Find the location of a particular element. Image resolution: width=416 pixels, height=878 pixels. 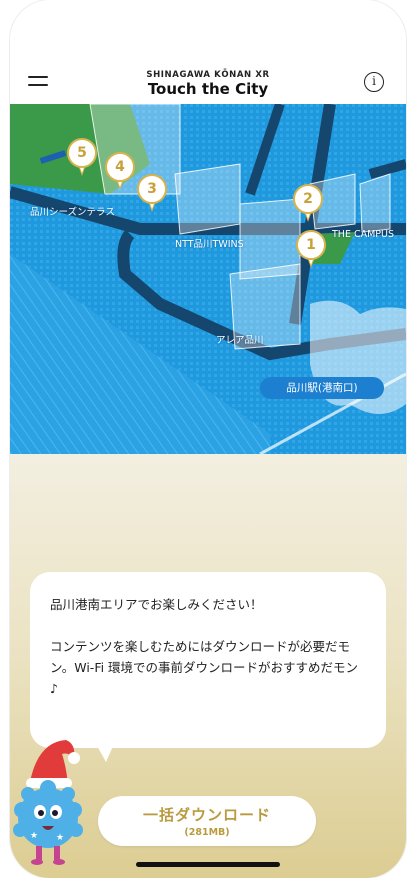

speech-bubble-tail is located at coordinates (105, 753).